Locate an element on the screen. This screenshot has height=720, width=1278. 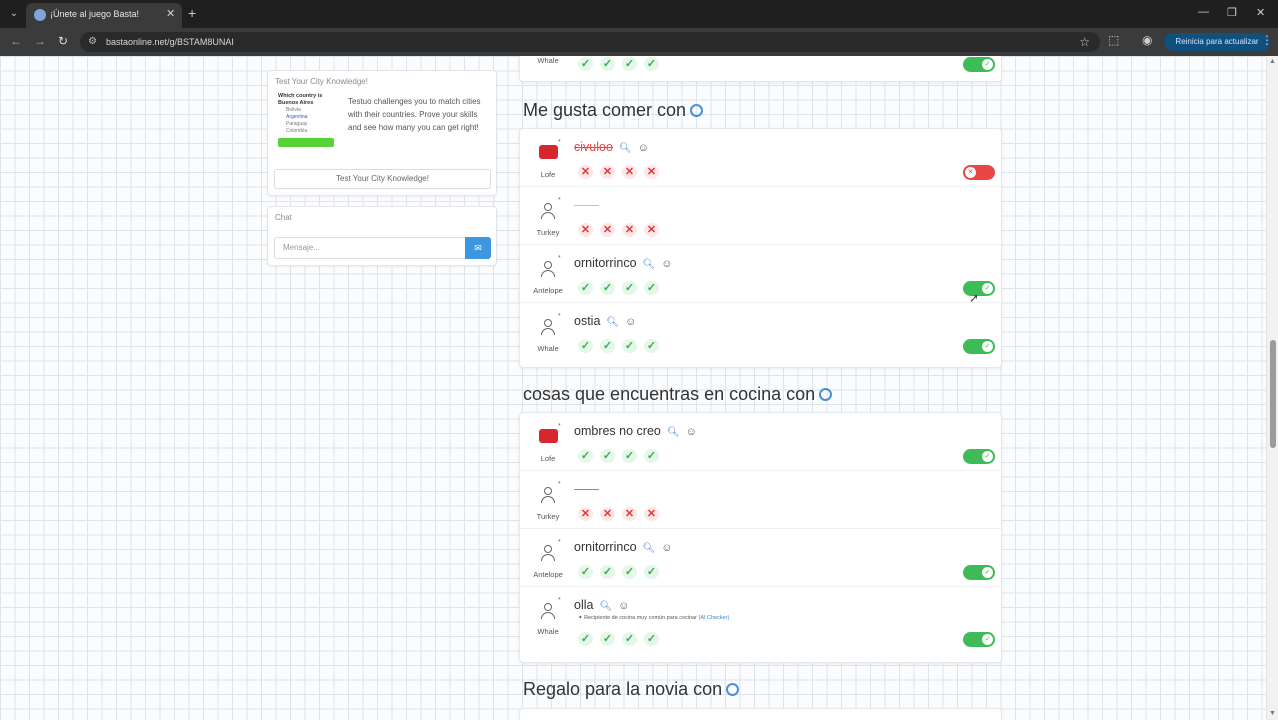
answer-text: ostia is located at coordinates (587, 321).